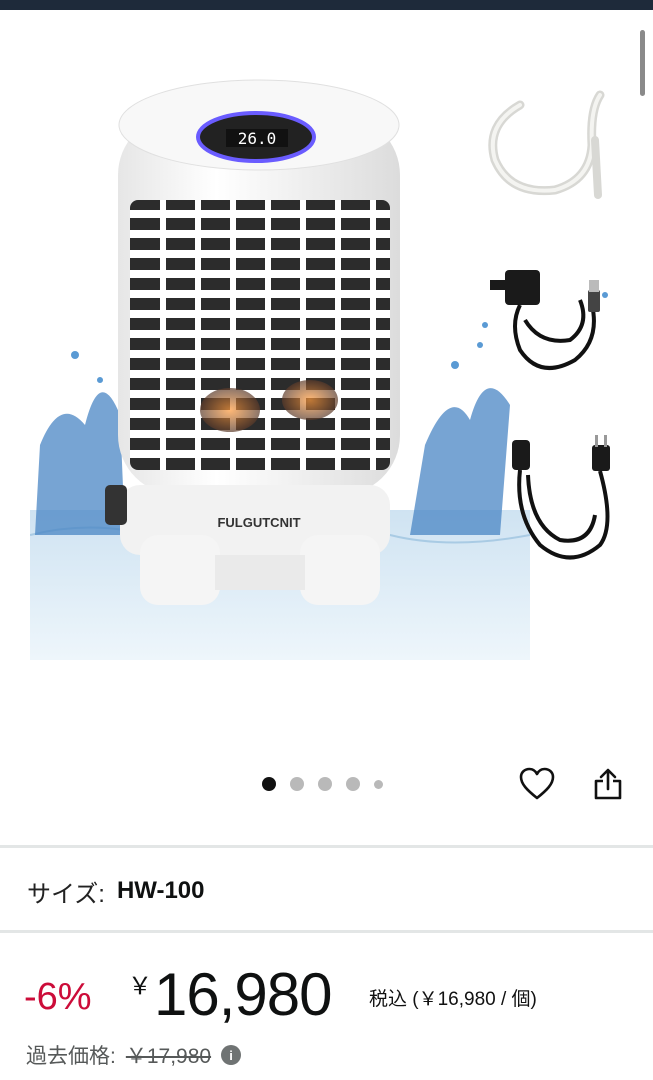 This screenshot has height=1080, width=653. What do you see at coordinates (258, 522) in the screenshot?
I see `brand-label: FULGUTCNIT` at bounding box center [258, 522].